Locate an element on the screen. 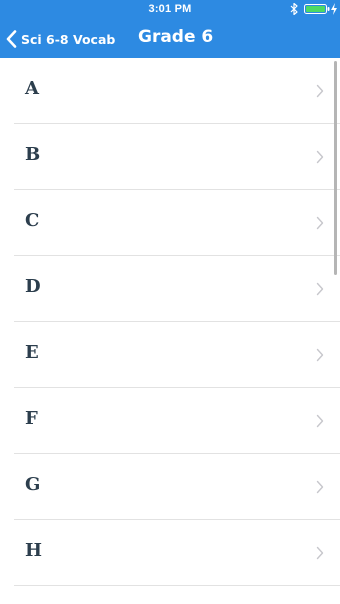  navigation-bar: Sci 6-8 Vocab Grade 6 is located at coordinates (170, 39).